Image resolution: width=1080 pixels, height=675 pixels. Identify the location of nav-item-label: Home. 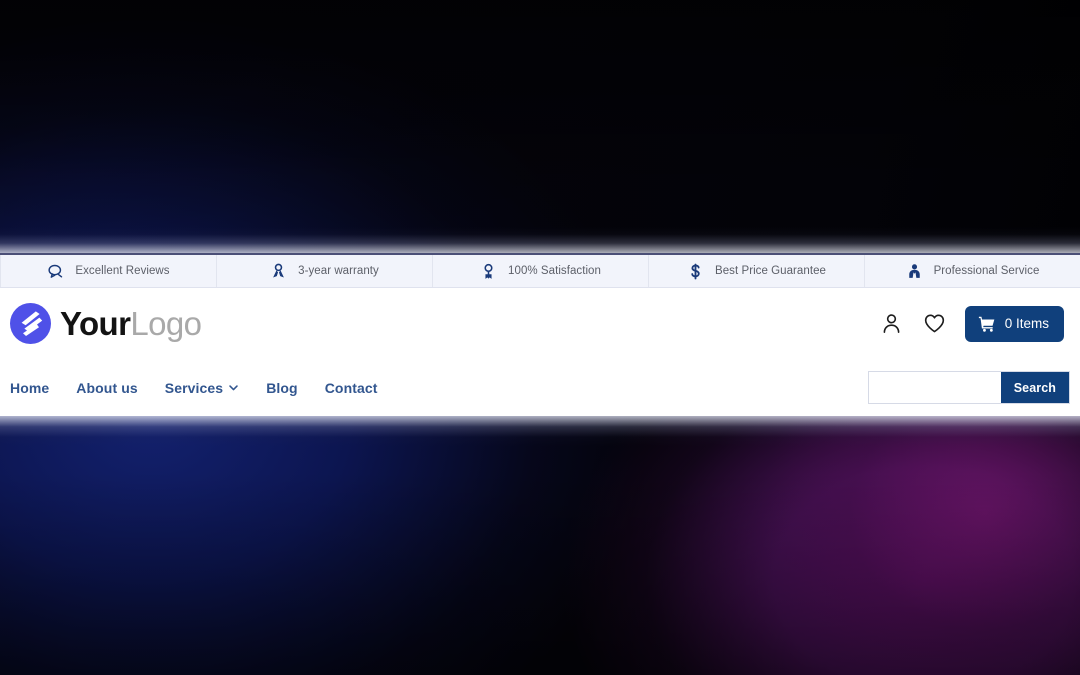
(30, 387).